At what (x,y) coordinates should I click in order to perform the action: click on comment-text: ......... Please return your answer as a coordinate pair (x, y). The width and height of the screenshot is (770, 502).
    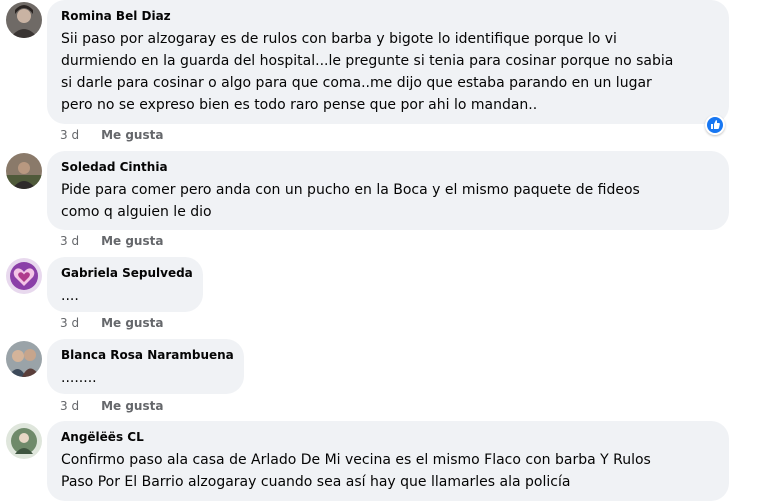
    Looking at the image, I should click on (79, 378).